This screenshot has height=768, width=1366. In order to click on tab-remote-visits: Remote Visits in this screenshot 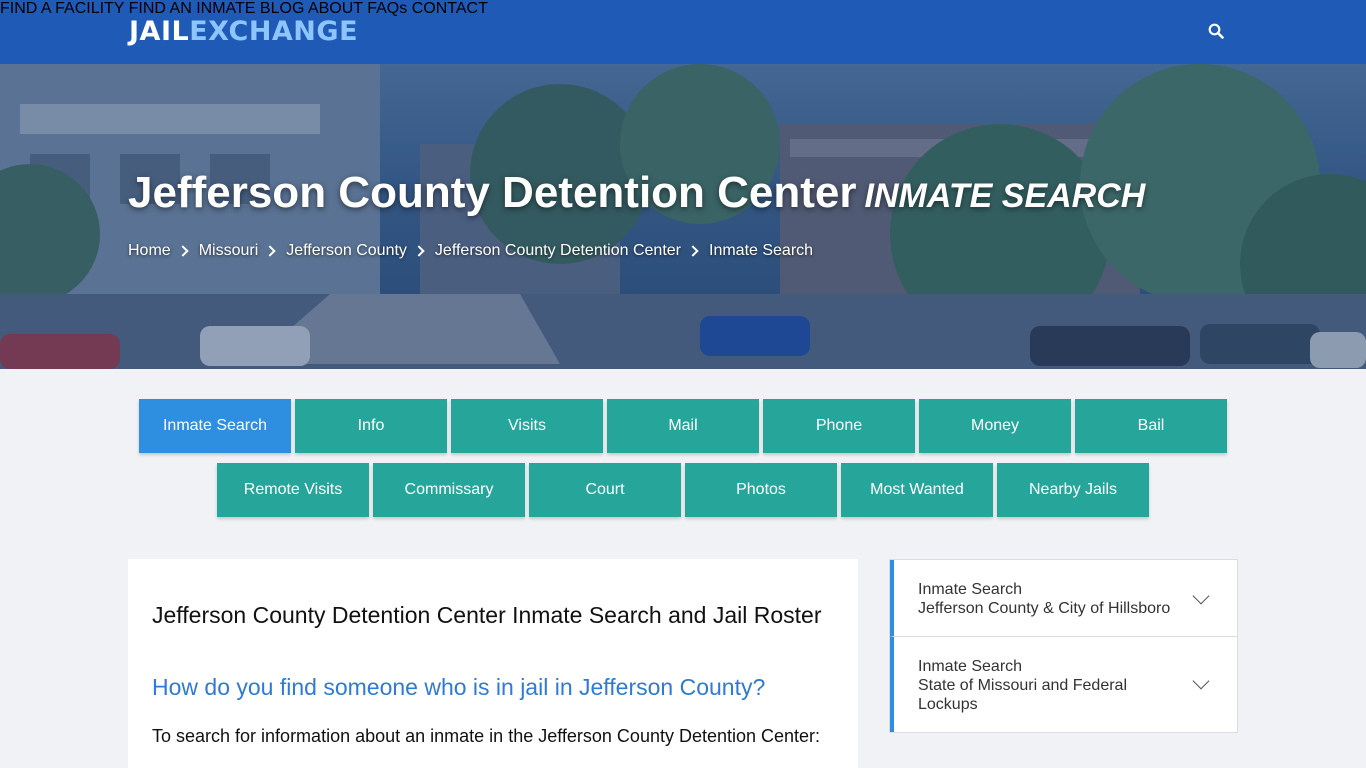, I will do `click(293, 490)`.